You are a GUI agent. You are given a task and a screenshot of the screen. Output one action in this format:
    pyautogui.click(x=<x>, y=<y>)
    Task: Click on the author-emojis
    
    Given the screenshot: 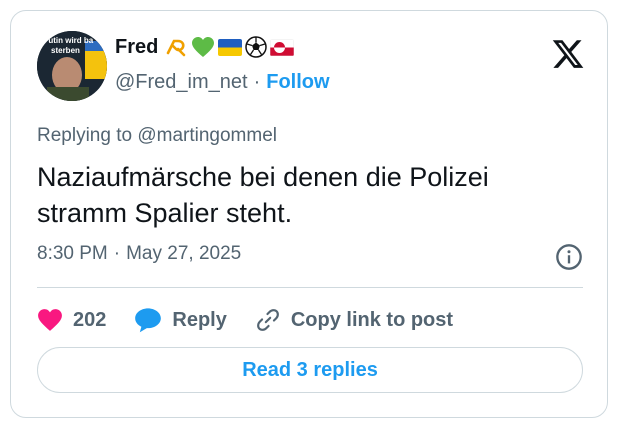 What is the action you would take?
    pyautogui.click(x=229, y=47)
    